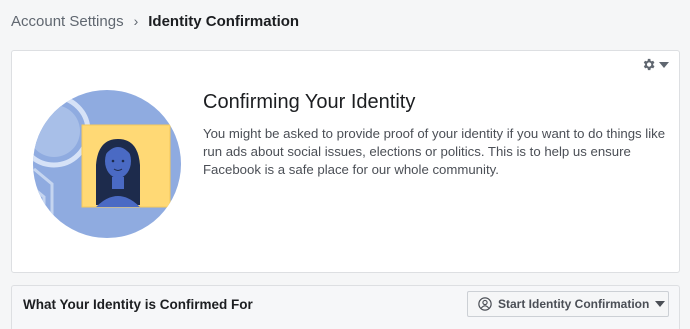 This screenshot has width=690, height=329. Describe the element at coordinates (107, 164) in the screenshot. I see `identity-illustration` at that location.